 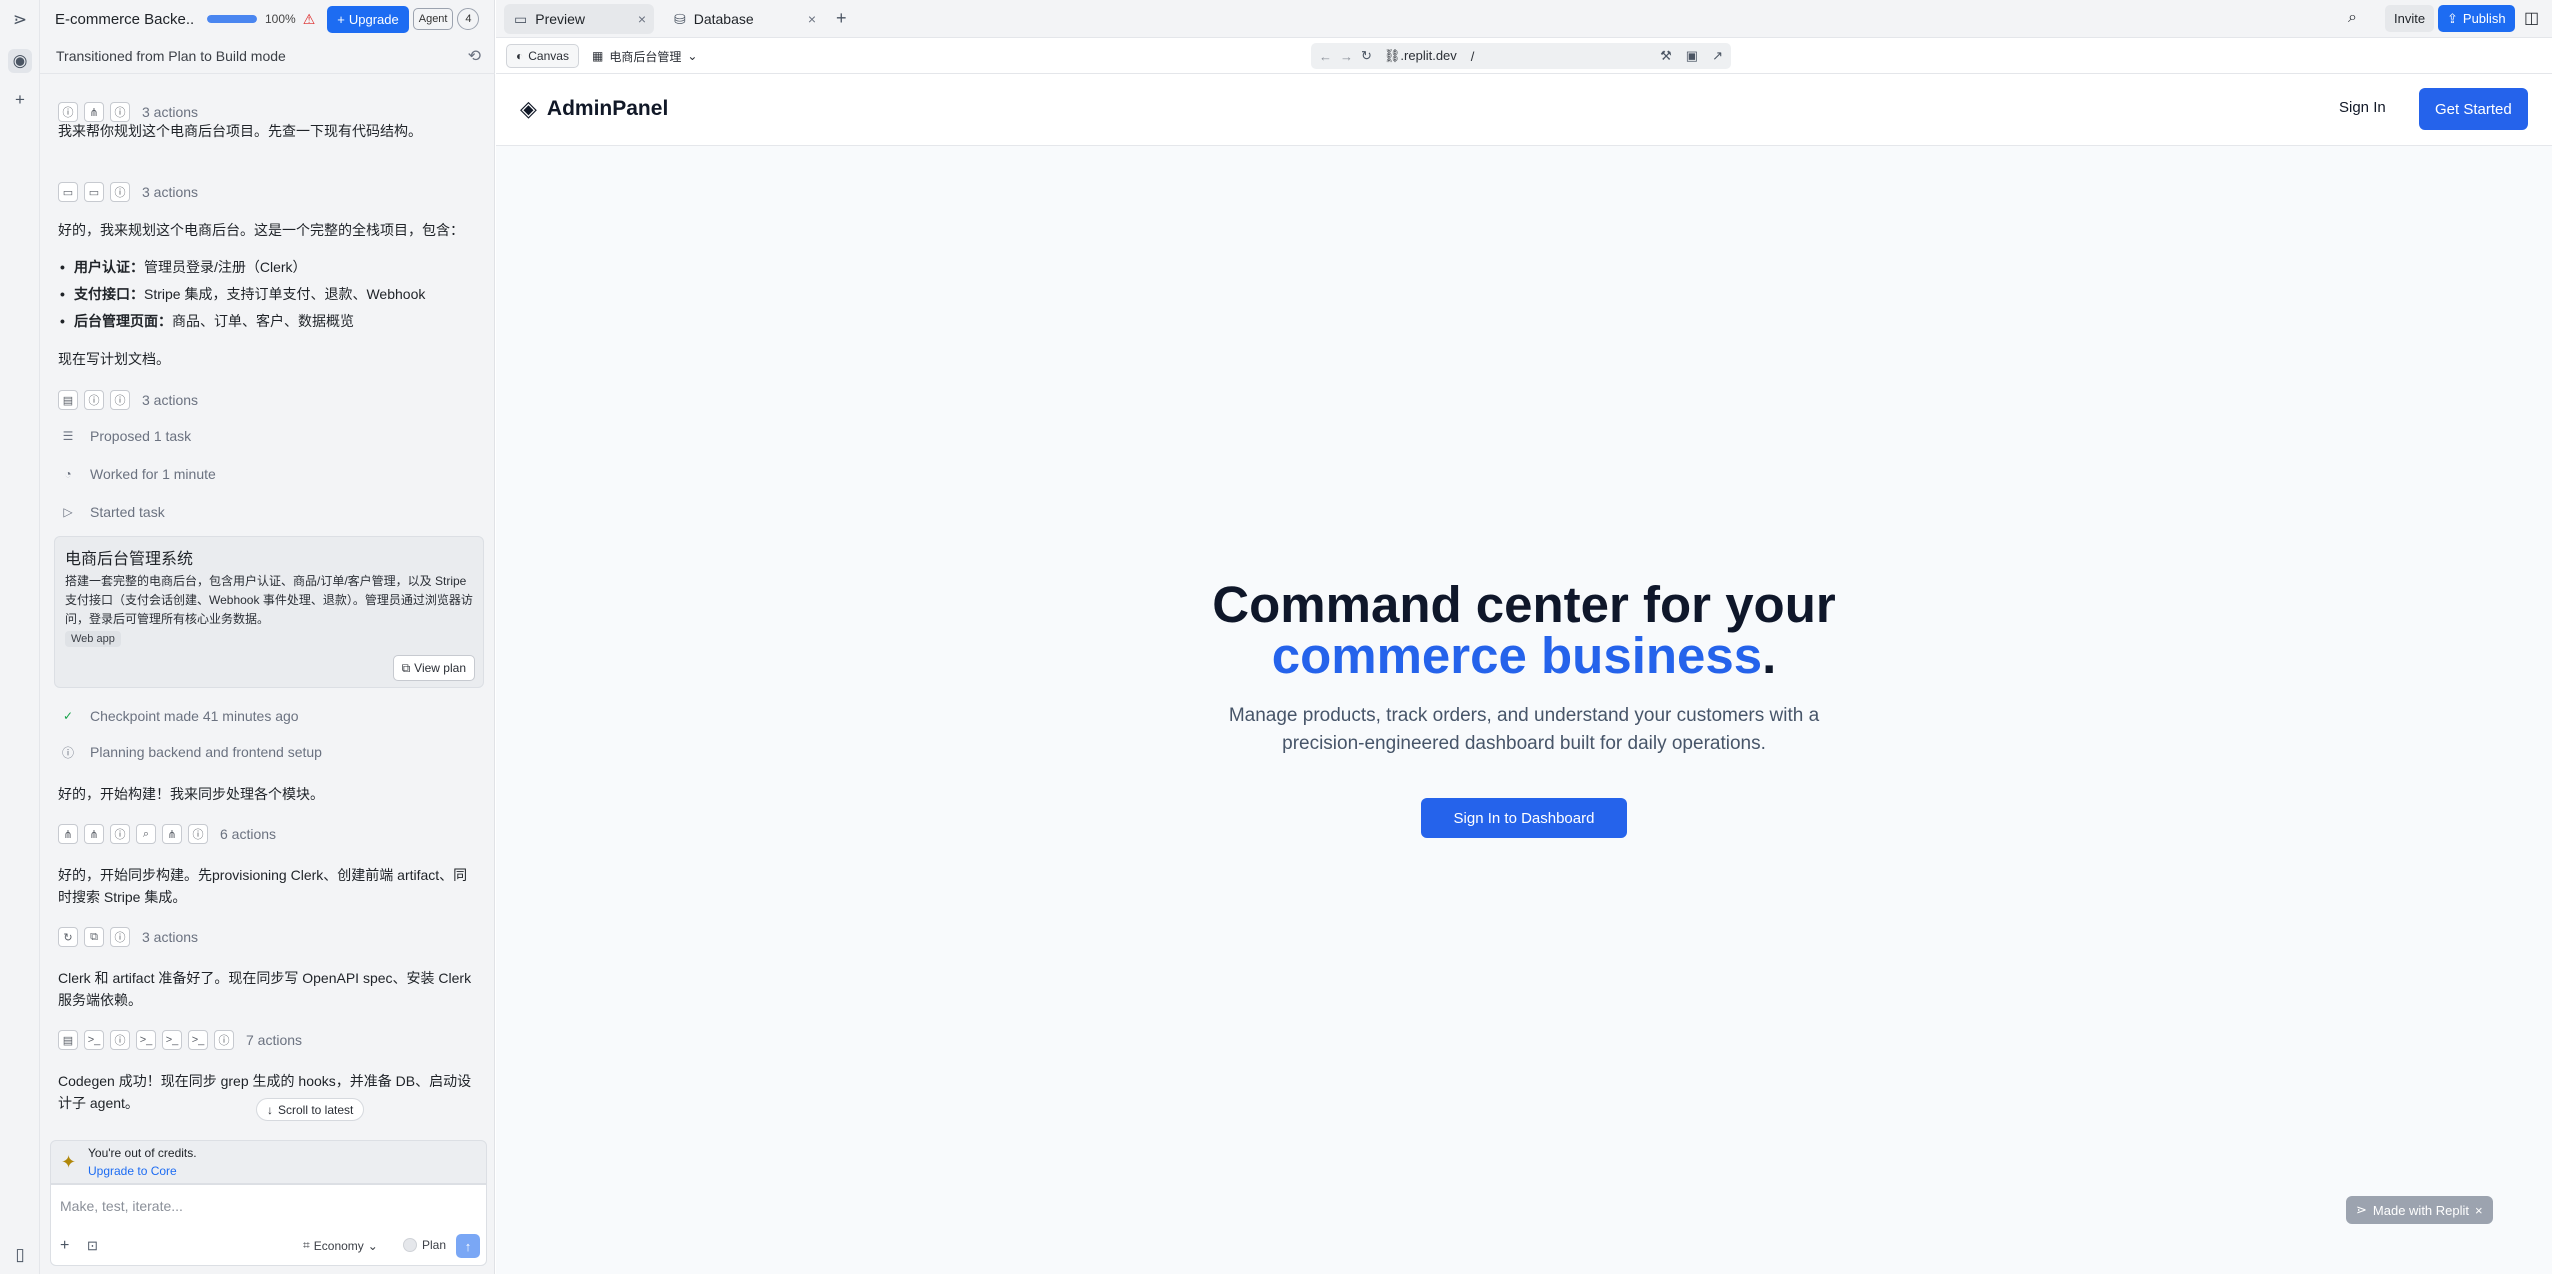 I want to click on invite-button: Invite, so click(x=2410, y=18).